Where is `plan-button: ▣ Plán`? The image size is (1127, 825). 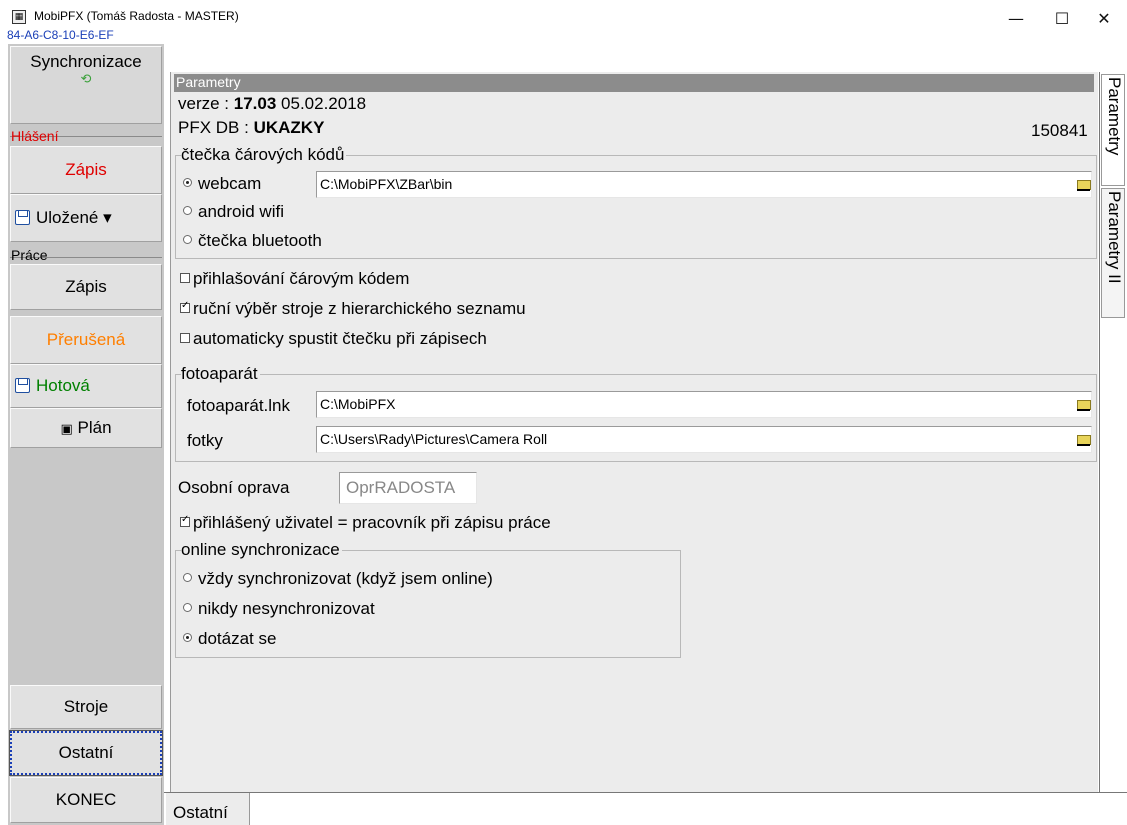
plan-button: ▣ Plán is located at coordinates (86, 428).